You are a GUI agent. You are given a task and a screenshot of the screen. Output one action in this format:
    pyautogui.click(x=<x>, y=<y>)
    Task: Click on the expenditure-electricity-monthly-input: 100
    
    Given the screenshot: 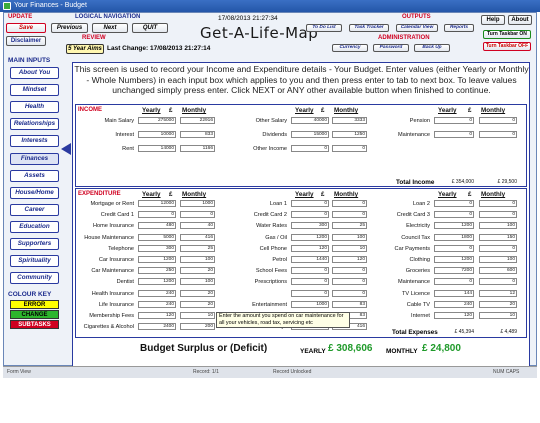 What is the action you would take?
    pyautogui.click(x=498, y=226)
    